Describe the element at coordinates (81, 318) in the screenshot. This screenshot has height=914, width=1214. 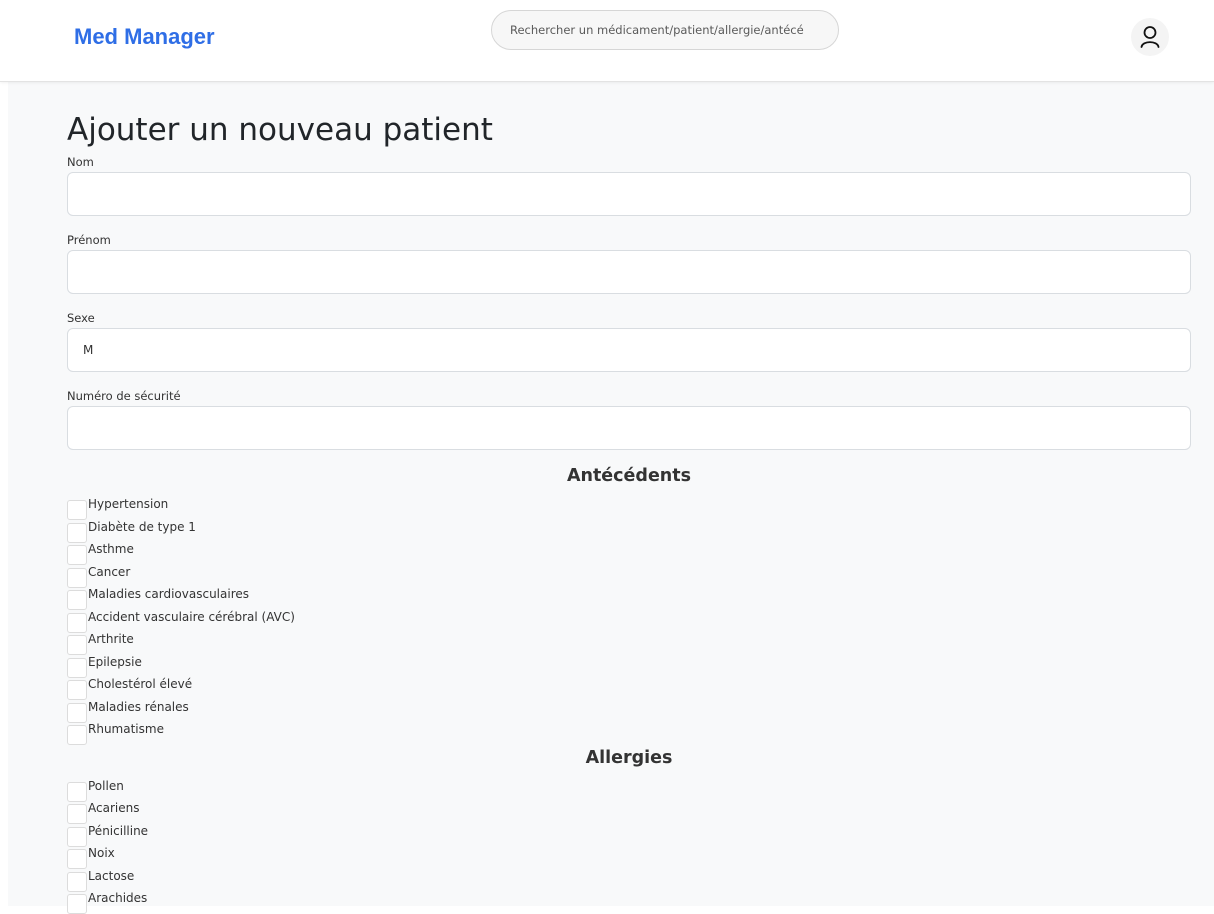
I see `sexe-label: Sexe` at that location.